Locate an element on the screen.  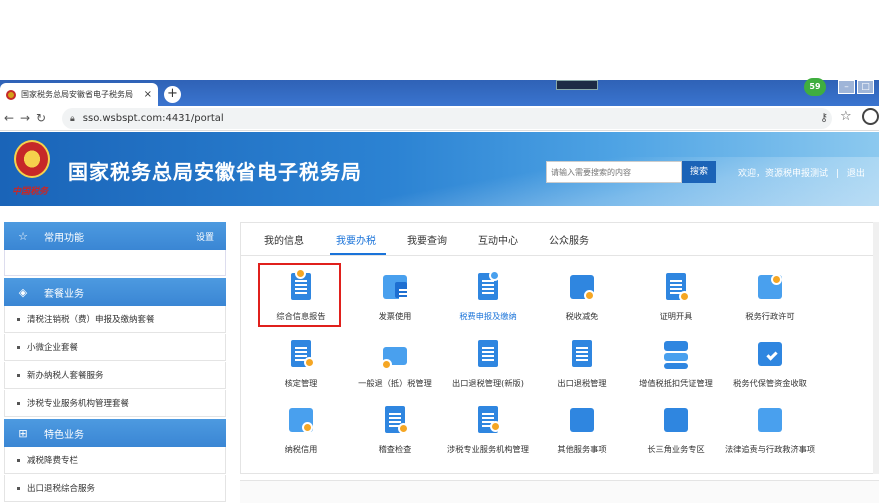
welcome-text: 欢迎，资源税申报测试 is located at coordinates (783, 174).